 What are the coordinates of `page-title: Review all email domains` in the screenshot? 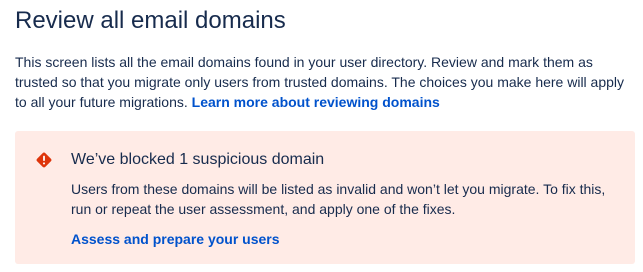 It's located at (150, 20).